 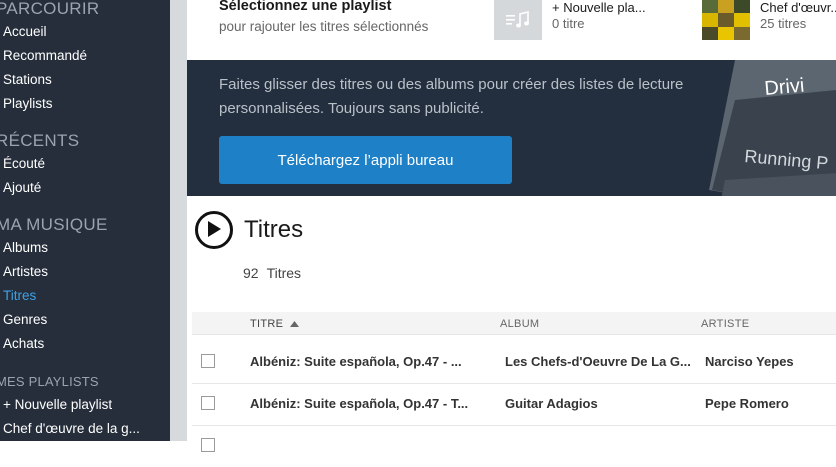 I want to click on sidebar-item-titres: Titres, so click(x=19, y=295).